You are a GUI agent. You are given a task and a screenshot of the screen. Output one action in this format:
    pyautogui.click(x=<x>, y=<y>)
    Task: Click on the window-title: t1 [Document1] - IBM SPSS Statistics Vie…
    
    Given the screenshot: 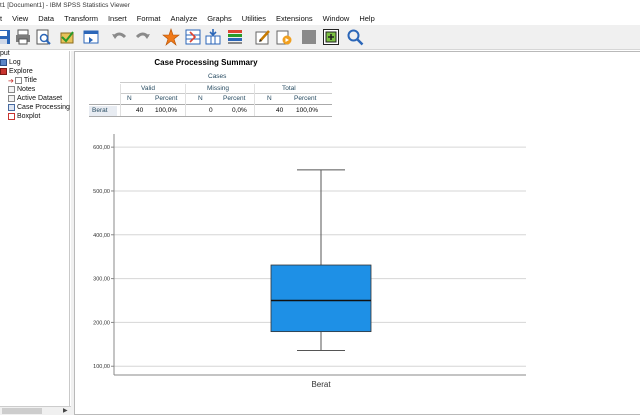 What is the action you would take?
    pyautogui.click(x=320, y=5)
    